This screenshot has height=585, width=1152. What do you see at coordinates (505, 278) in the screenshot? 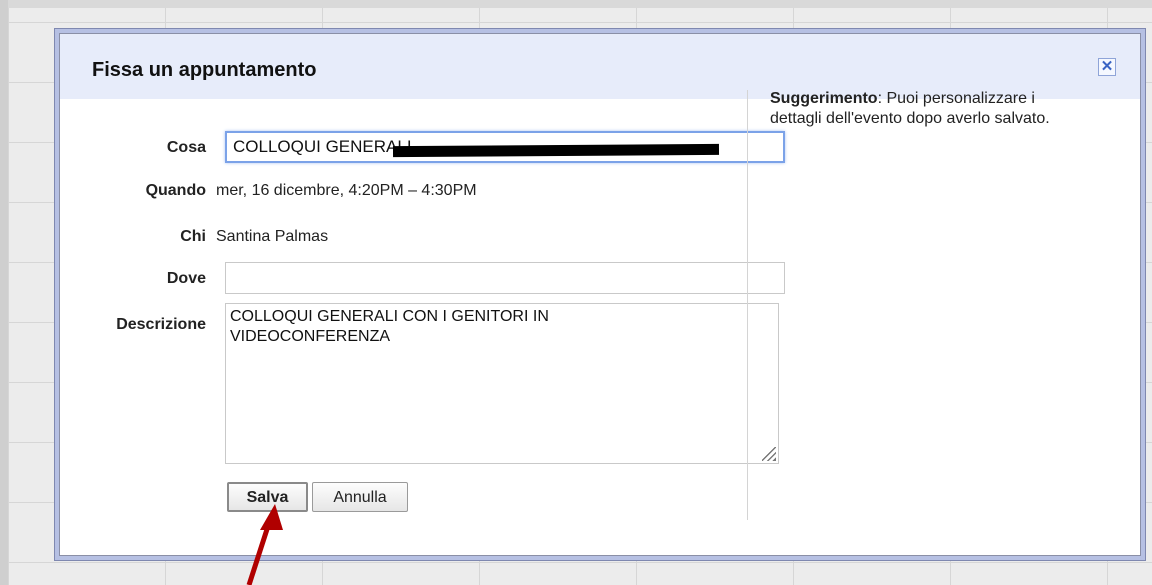
I see `dove-input` at bounding box center [505, 278].